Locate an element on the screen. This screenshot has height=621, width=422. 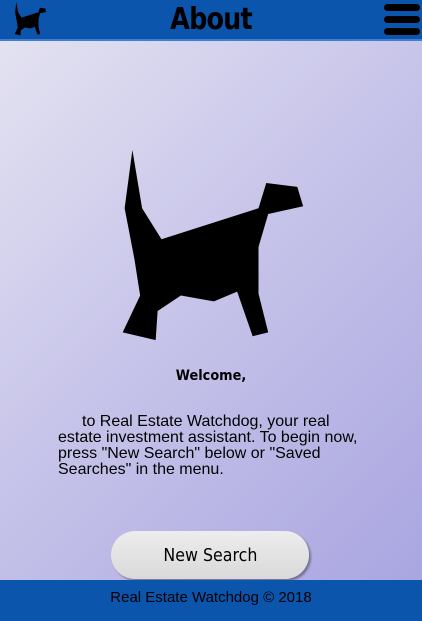
dog-silhouette-icon is located at coordinates (213, 245).